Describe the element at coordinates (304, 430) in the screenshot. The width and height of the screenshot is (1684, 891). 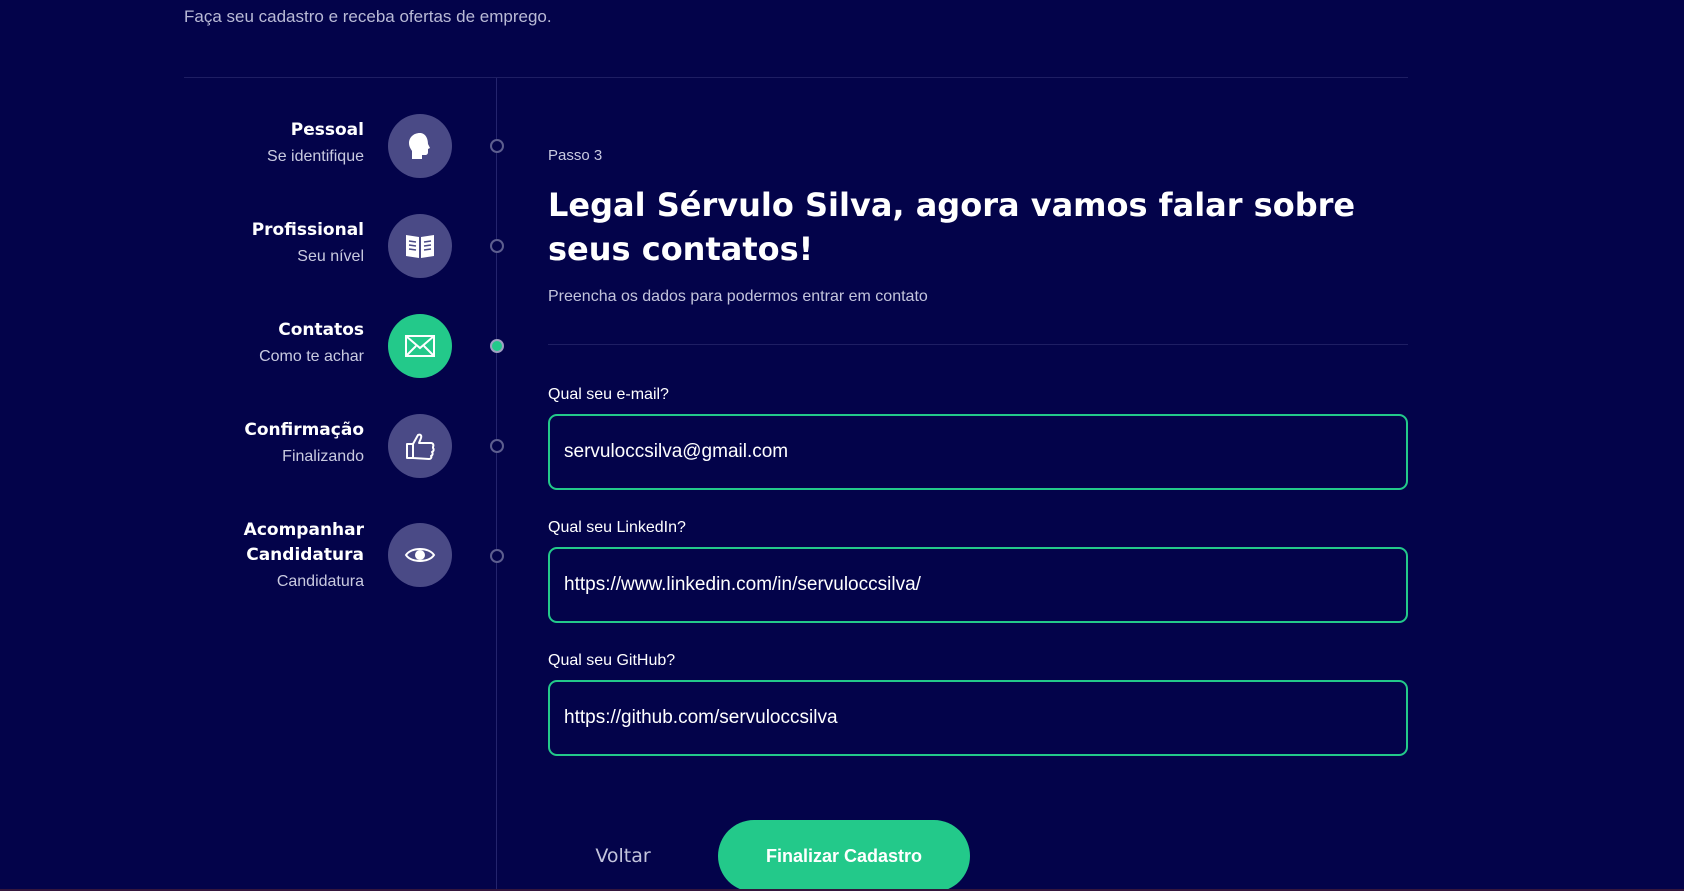
I see `step-title: Confirmação` at that location.